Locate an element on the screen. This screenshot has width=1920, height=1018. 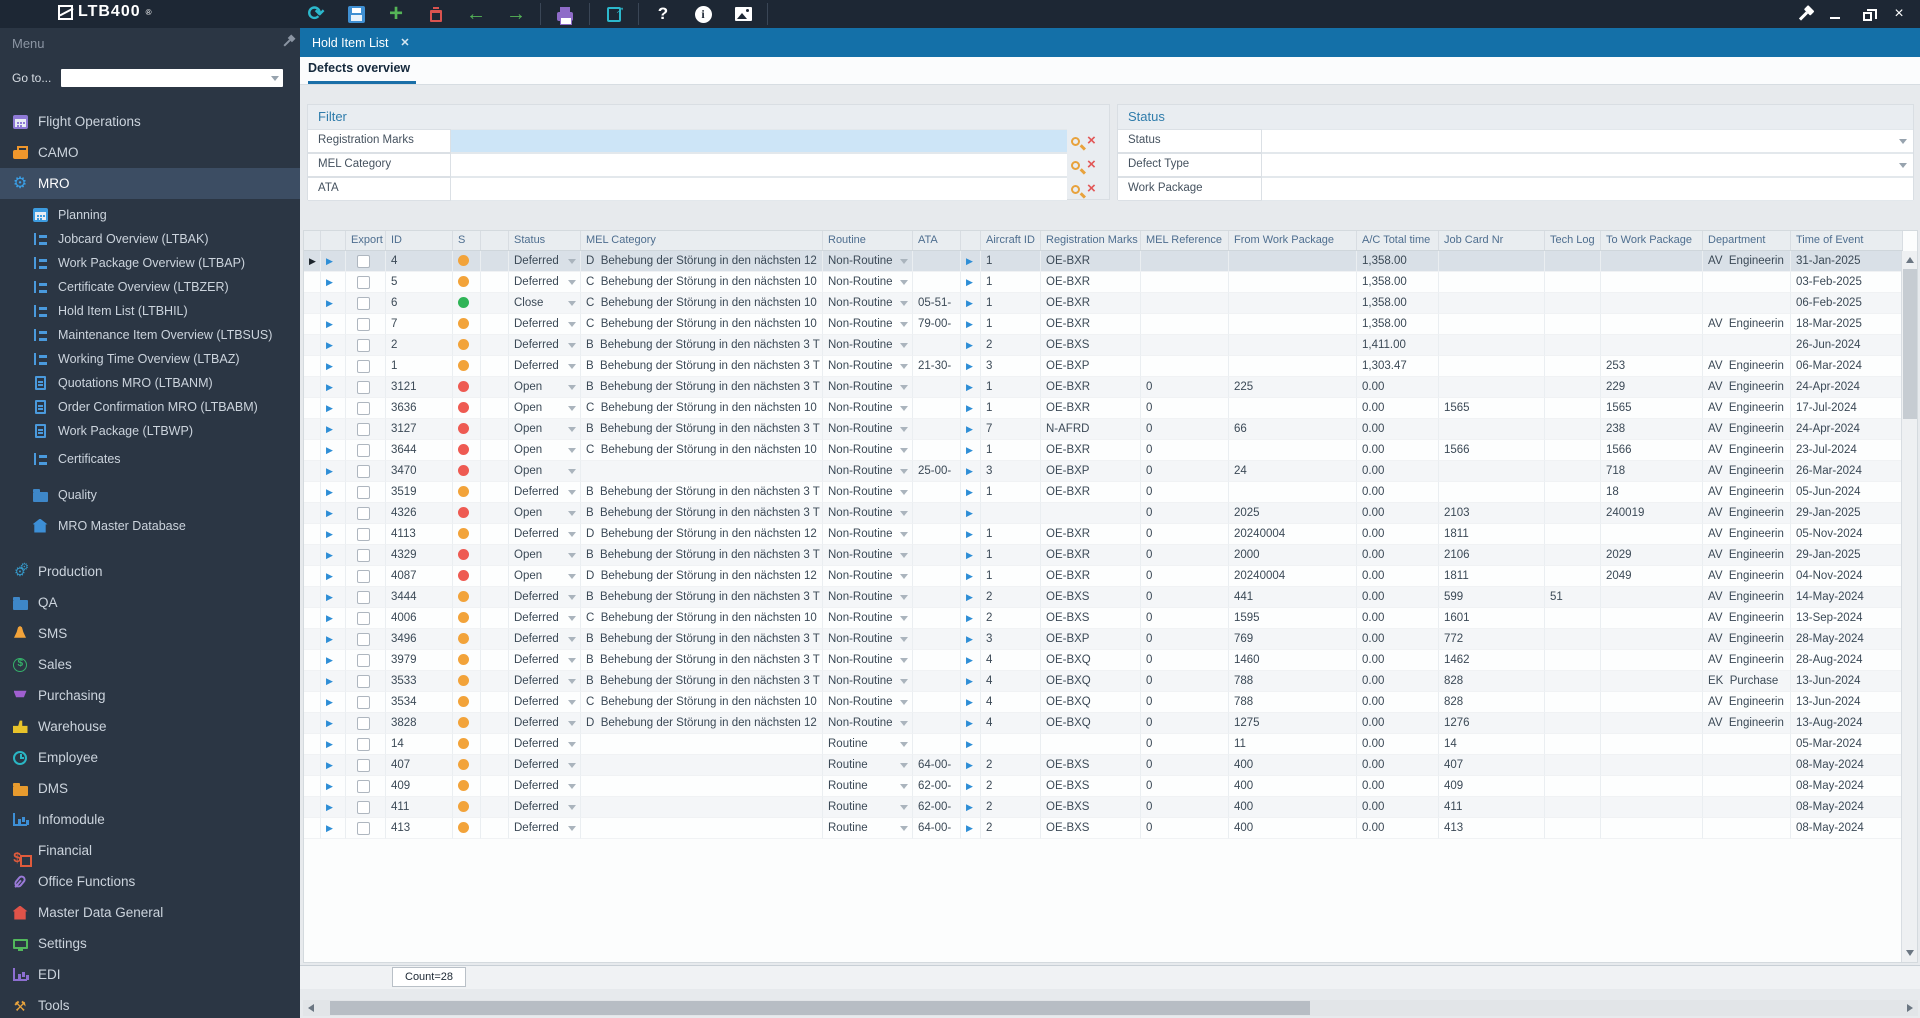
column-header-time-of-event: Time of Event is located at coordinates (1847, 240).